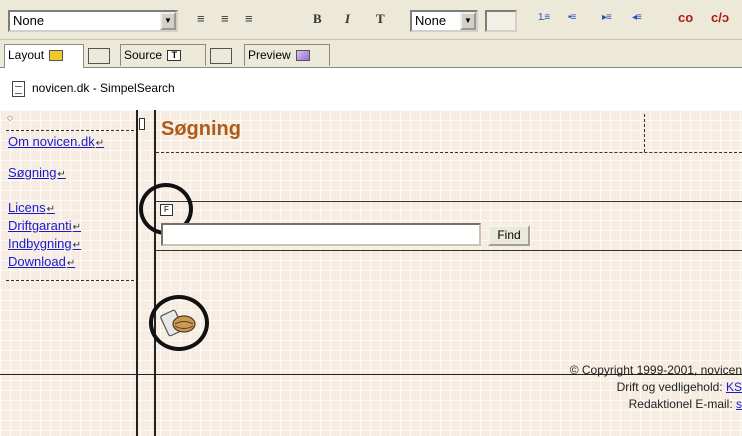 This screenshot has width=742, height=436. I want to click on nav-link-driftgaranti: Driftgaranti↵, so click(44, 225).